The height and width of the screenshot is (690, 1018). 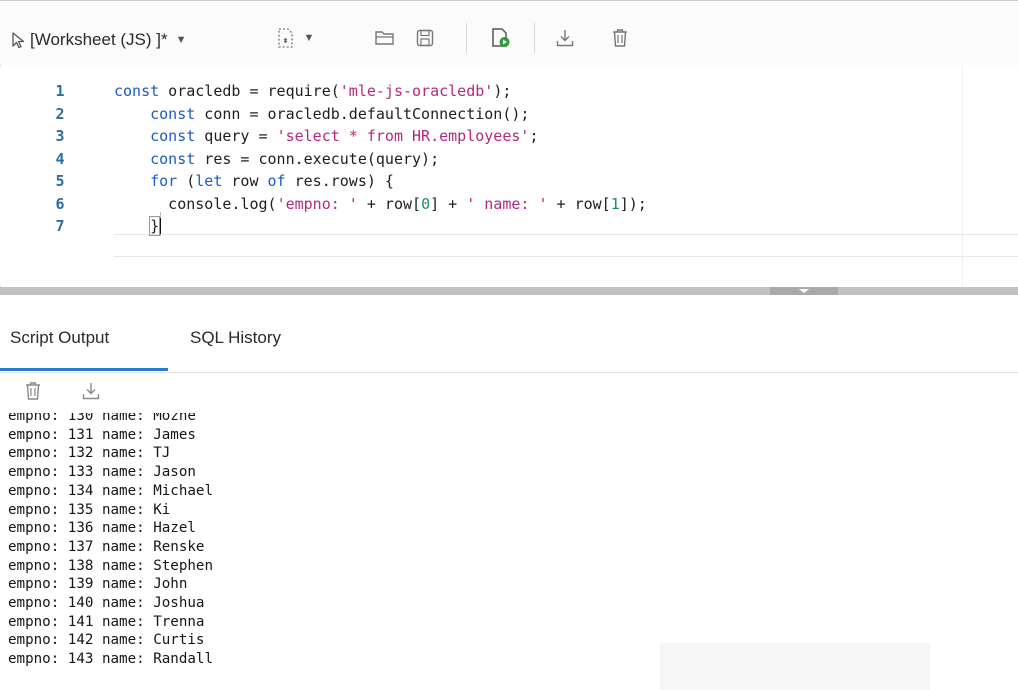 I want to click on open-button, so click(x=385, y=38).